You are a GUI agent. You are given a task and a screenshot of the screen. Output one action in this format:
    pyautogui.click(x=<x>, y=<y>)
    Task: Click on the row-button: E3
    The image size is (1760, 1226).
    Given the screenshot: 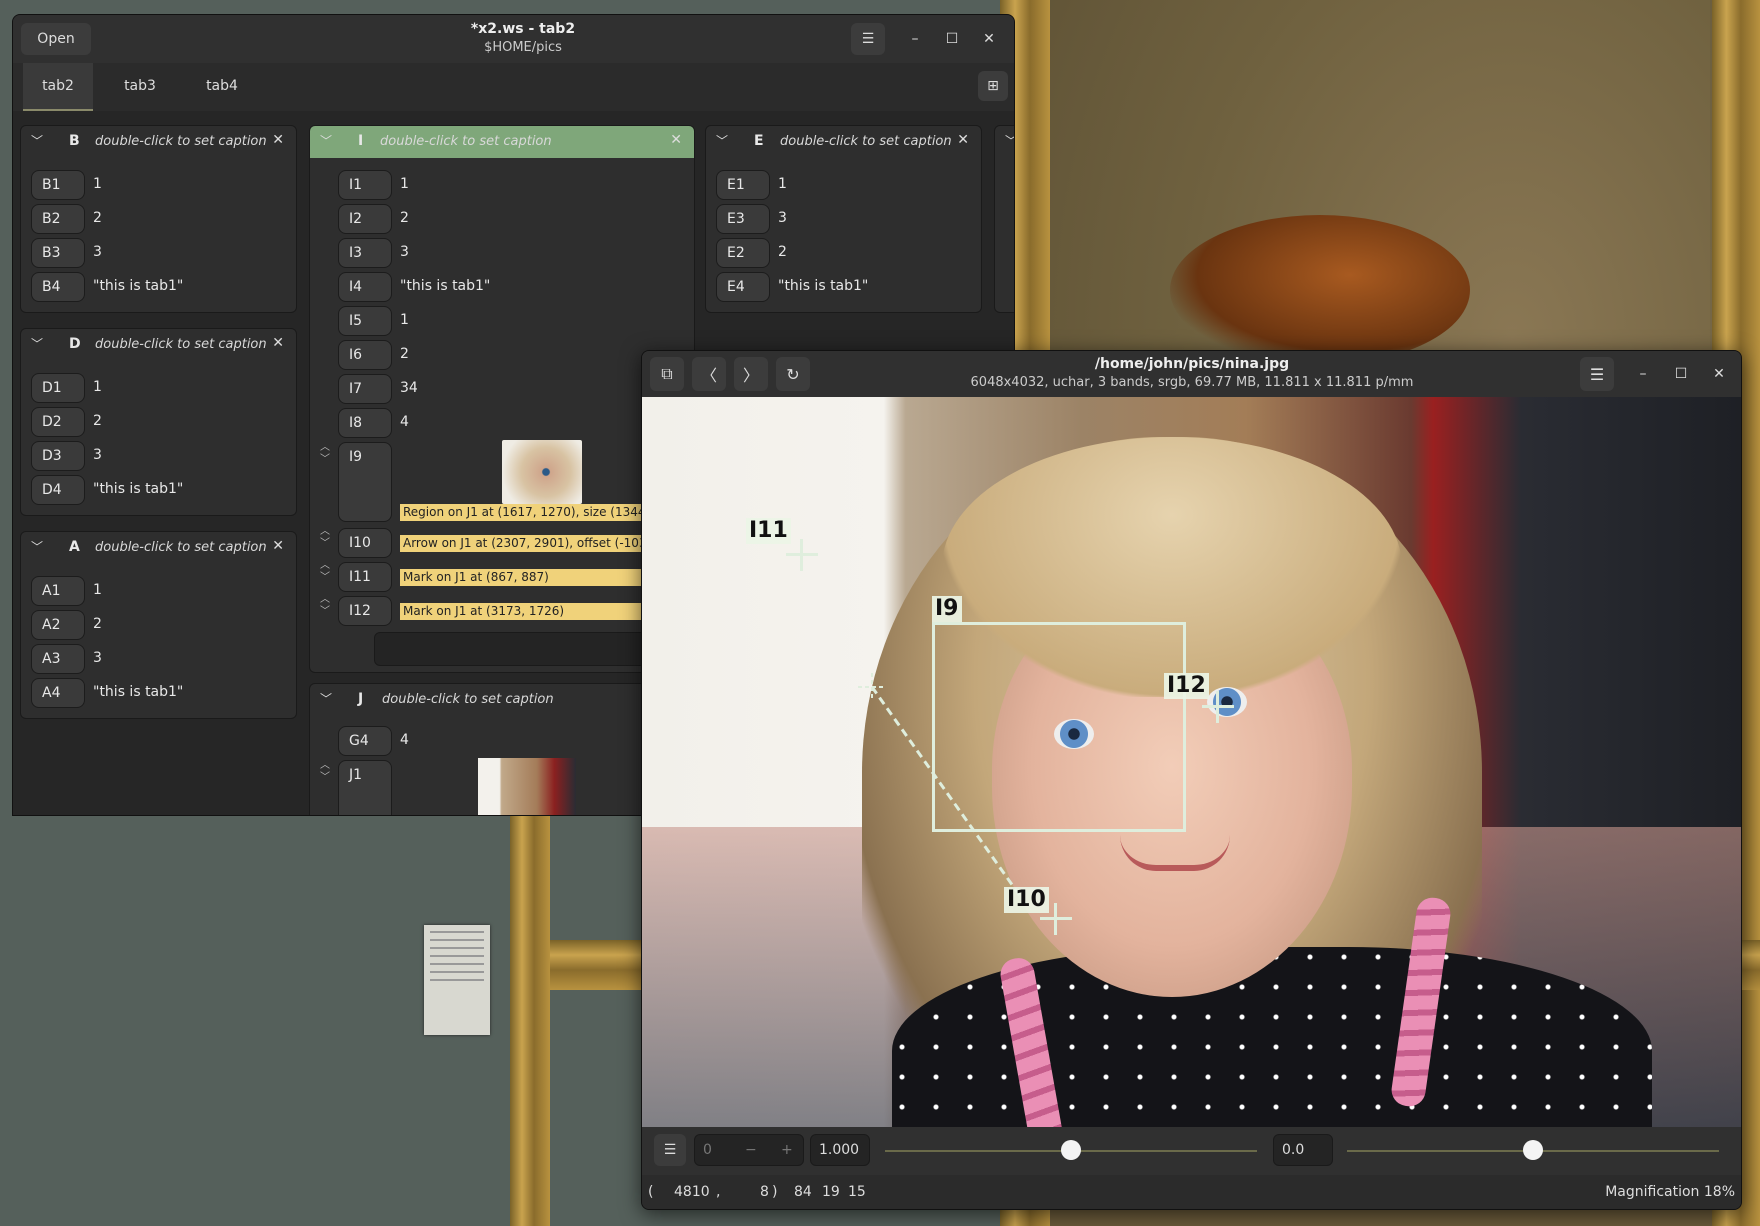 What is the action you would take?
    pyautogui.click(x=743, y=219)
    